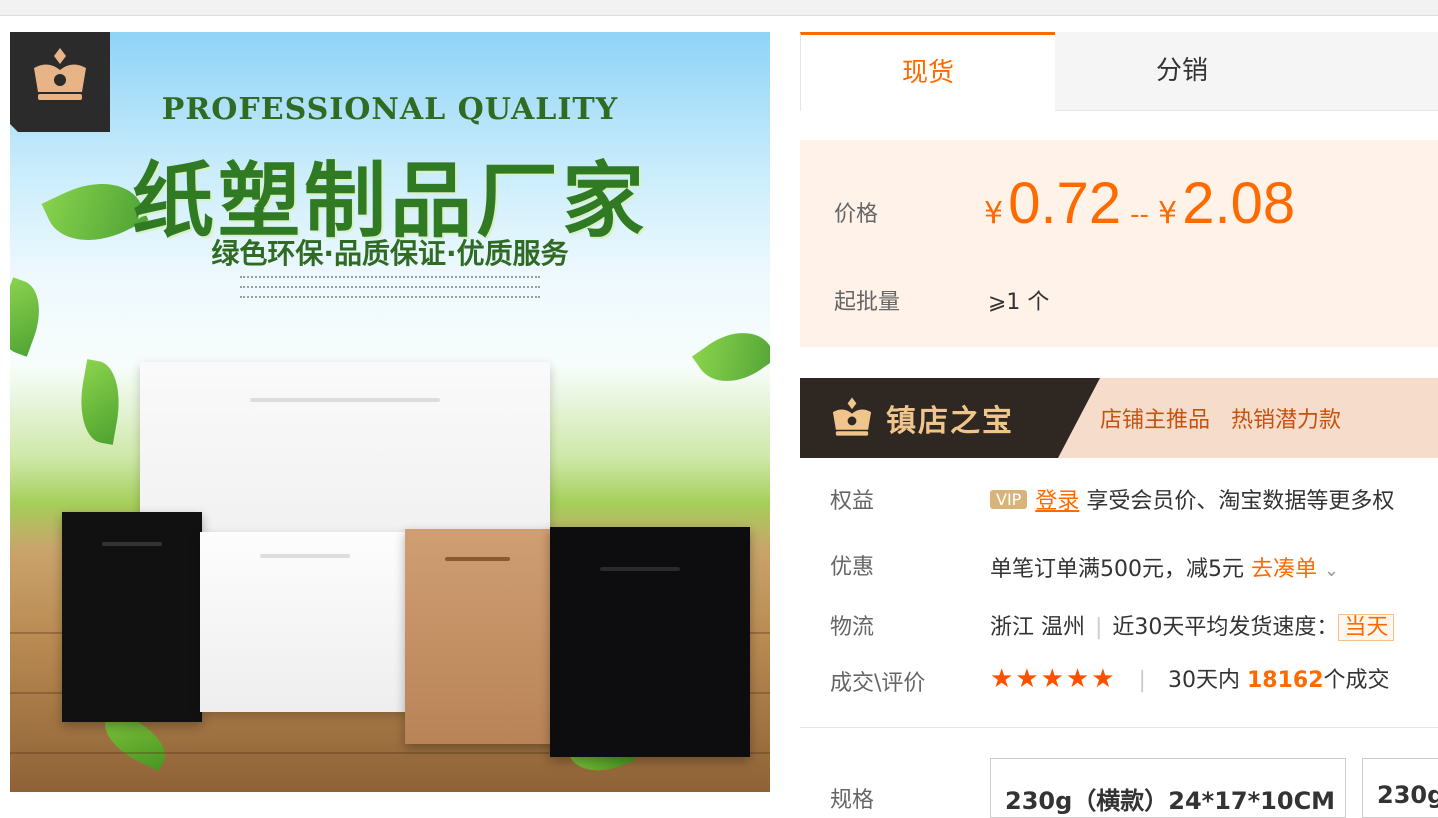 This screenshot has width=1438, height=818. I want to click on treasure-tags: 店铺主推品 热销潜力款, so click(1220, 418).